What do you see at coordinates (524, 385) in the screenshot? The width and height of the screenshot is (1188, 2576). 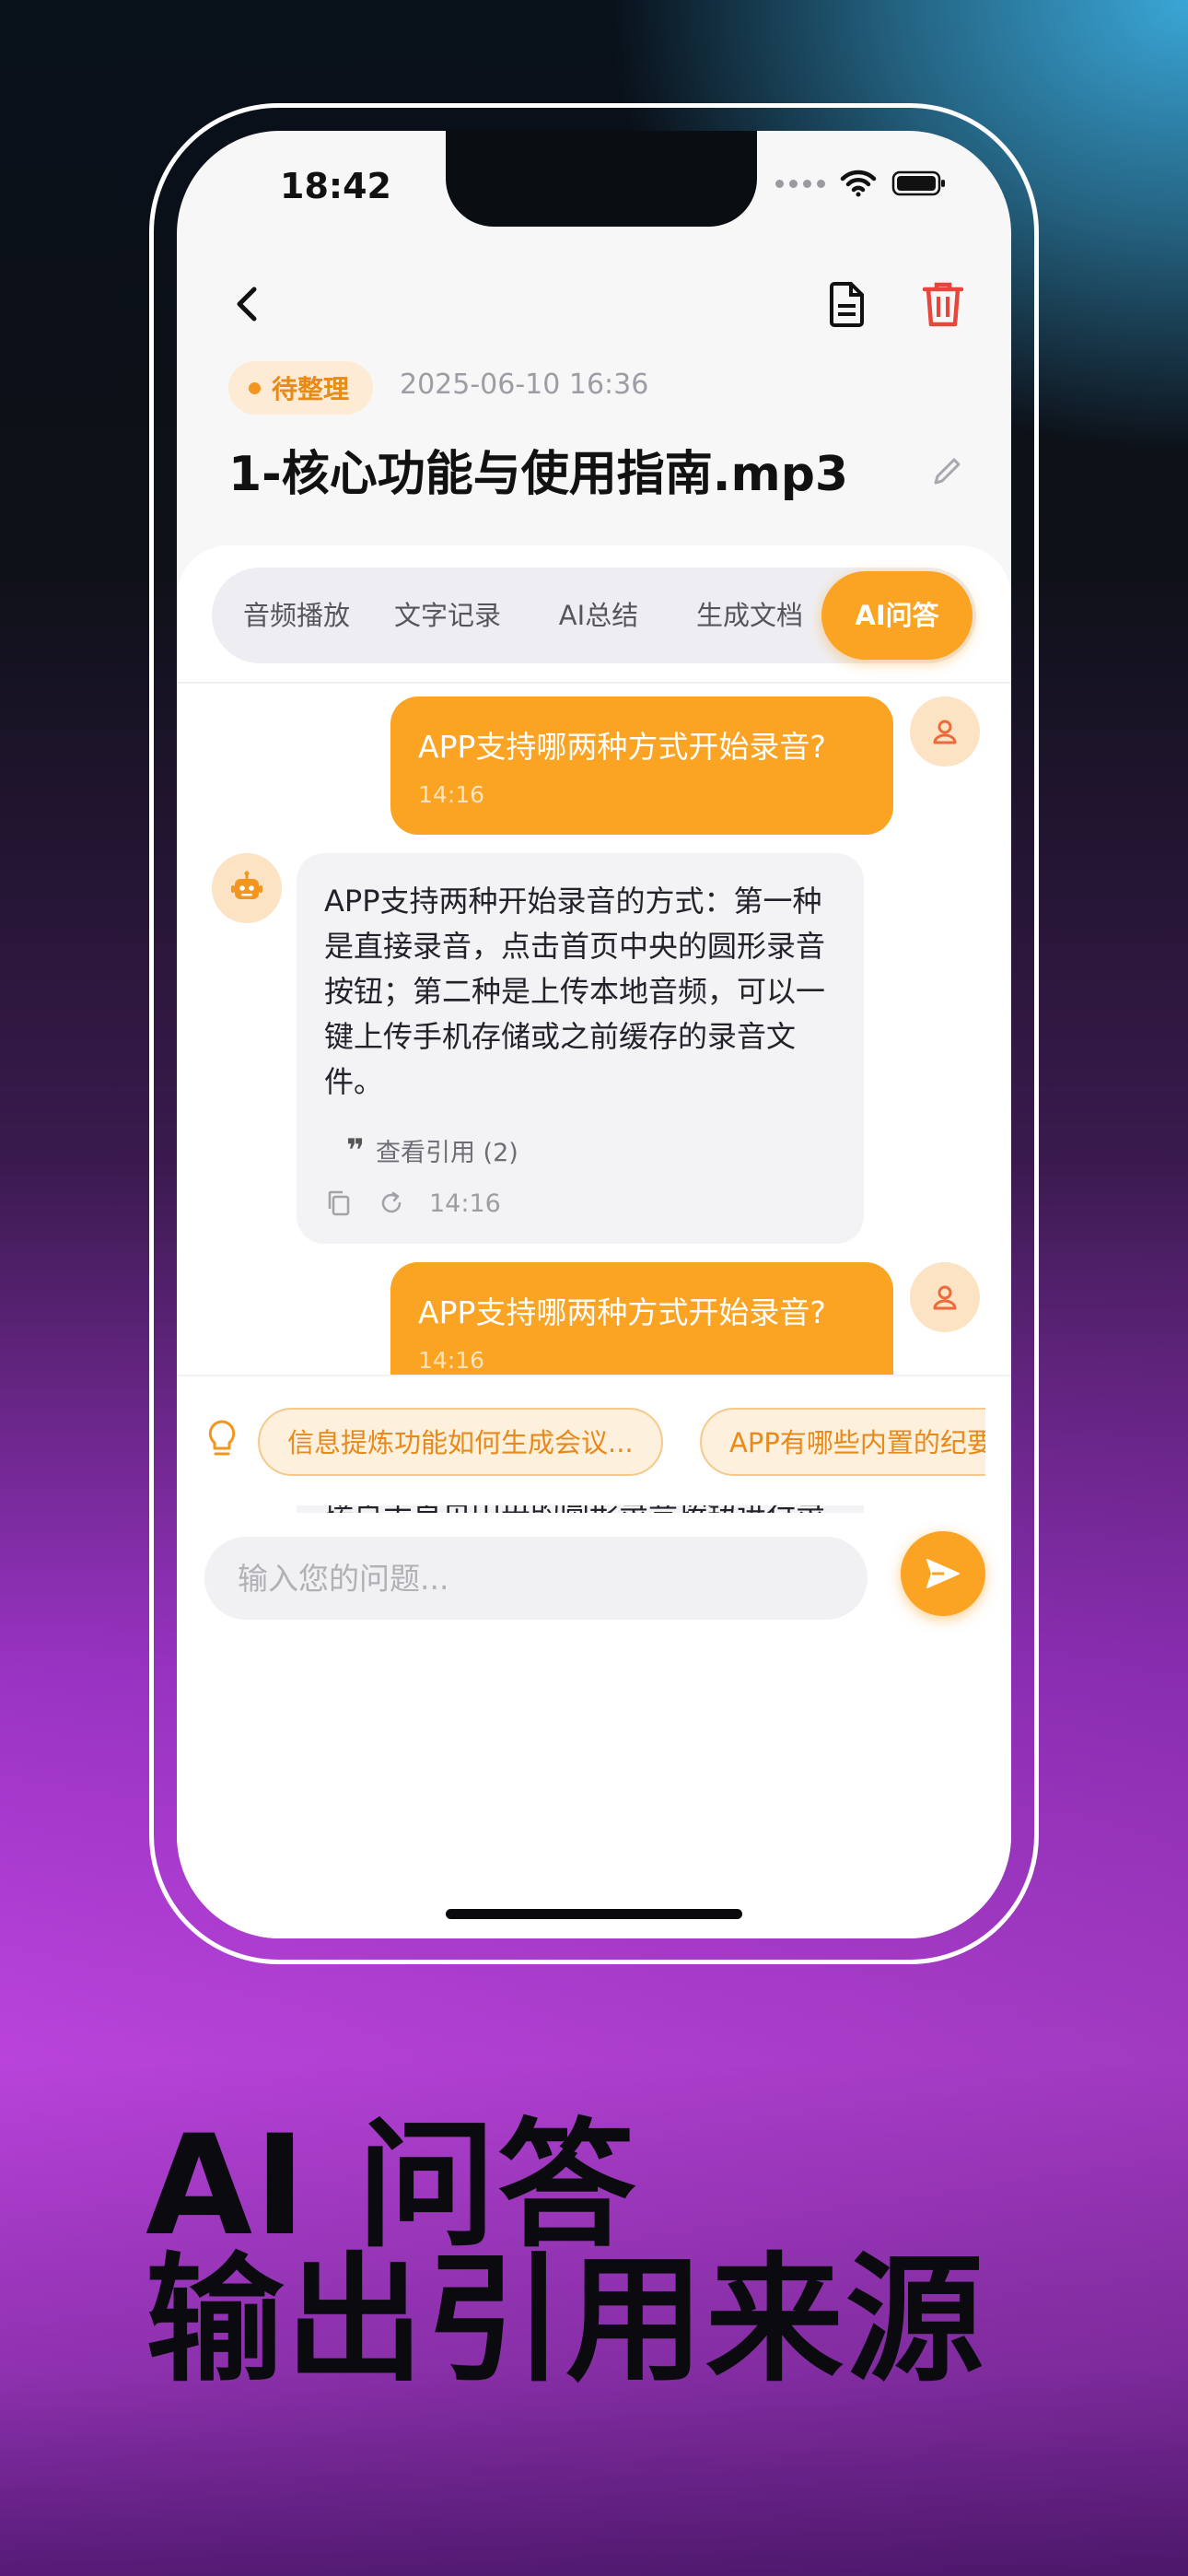 I see `recording-date: 2025-06-10 16:36` at bounding box center [524, 385].